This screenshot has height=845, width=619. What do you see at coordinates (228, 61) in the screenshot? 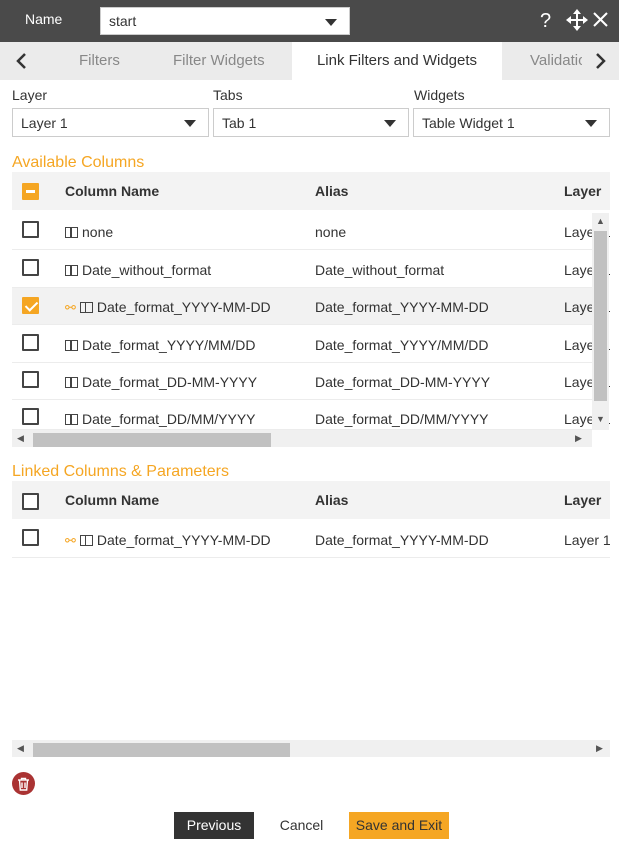
I see `tab-filter-widgets: Filter Widgets` at bounding box center [228, 61].